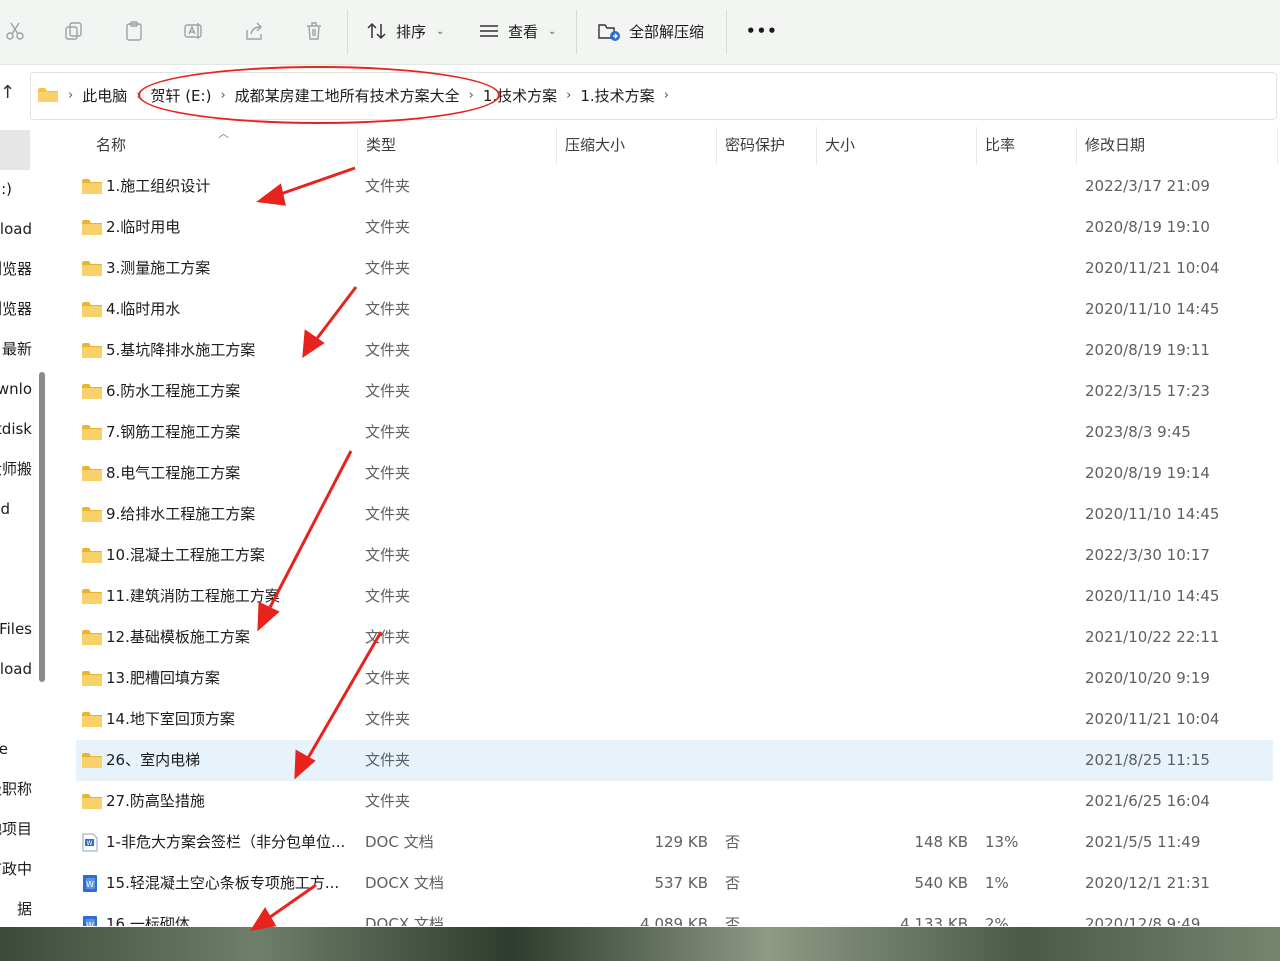  What do you see at coordinates (674, 350) in the screenshot?
I see `folder-row: 5.基坑降排水施工方案 文件夹 2020/8/19 19:11` at bounding box center [674, 350].